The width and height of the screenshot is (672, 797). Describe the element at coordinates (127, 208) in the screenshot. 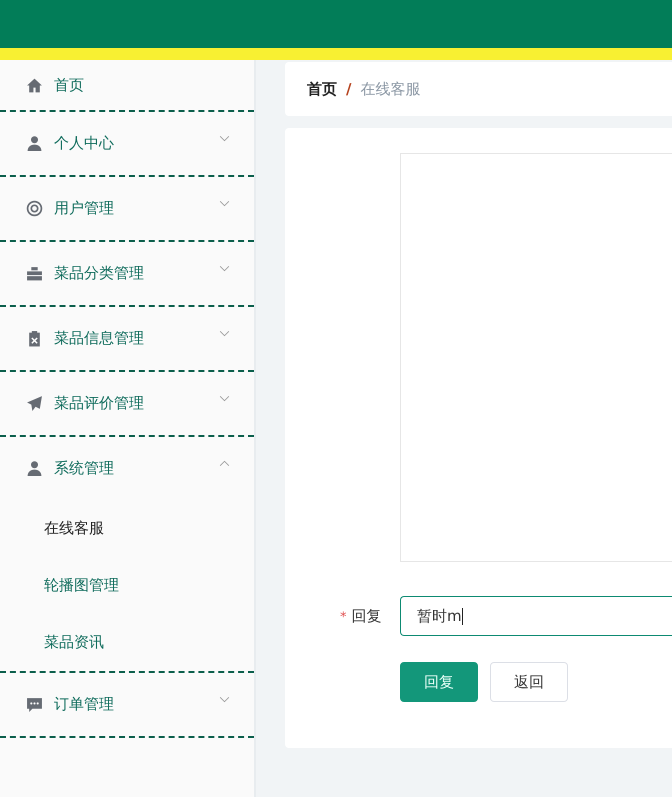

I see `menu-item: 用户管理` at that location.